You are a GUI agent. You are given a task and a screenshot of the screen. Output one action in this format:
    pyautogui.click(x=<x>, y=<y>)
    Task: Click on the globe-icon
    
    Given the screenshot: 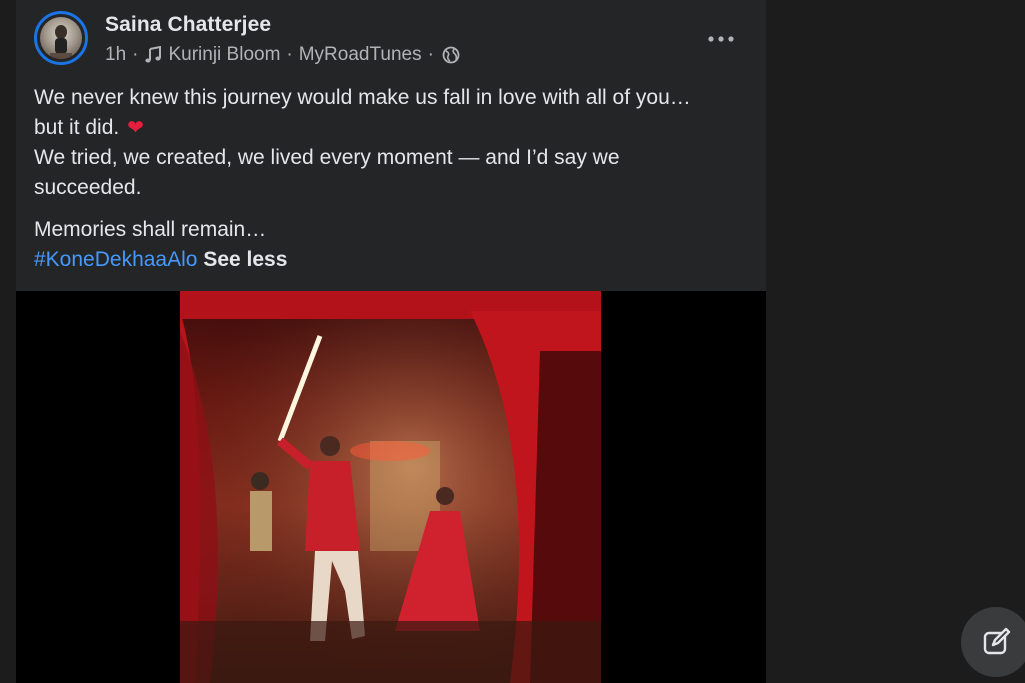 What is the action you would take?
    pyautogui.click(x=451, y=55)
    